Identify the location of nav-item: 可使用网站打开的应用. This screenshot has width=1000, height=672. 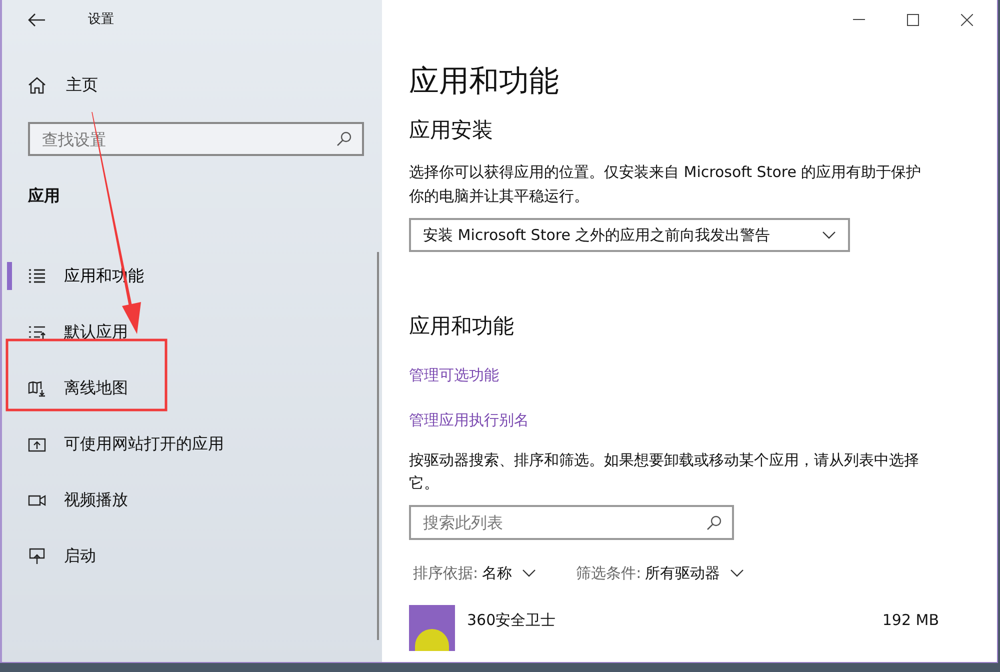
(192, 444).